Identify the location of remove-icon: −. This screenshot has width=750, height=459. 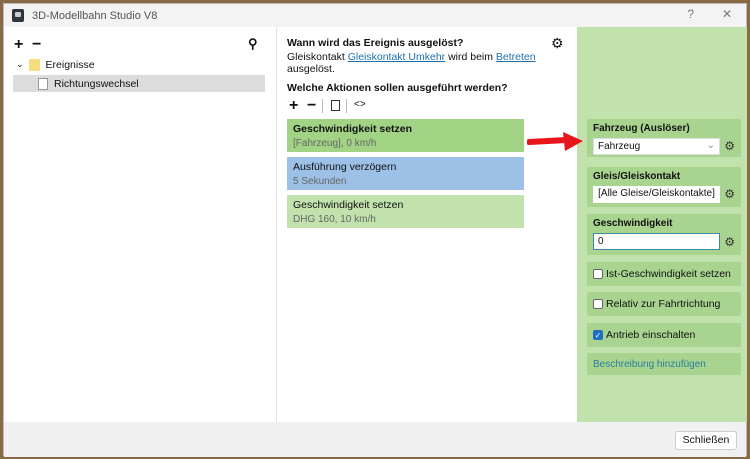
(36, 45).